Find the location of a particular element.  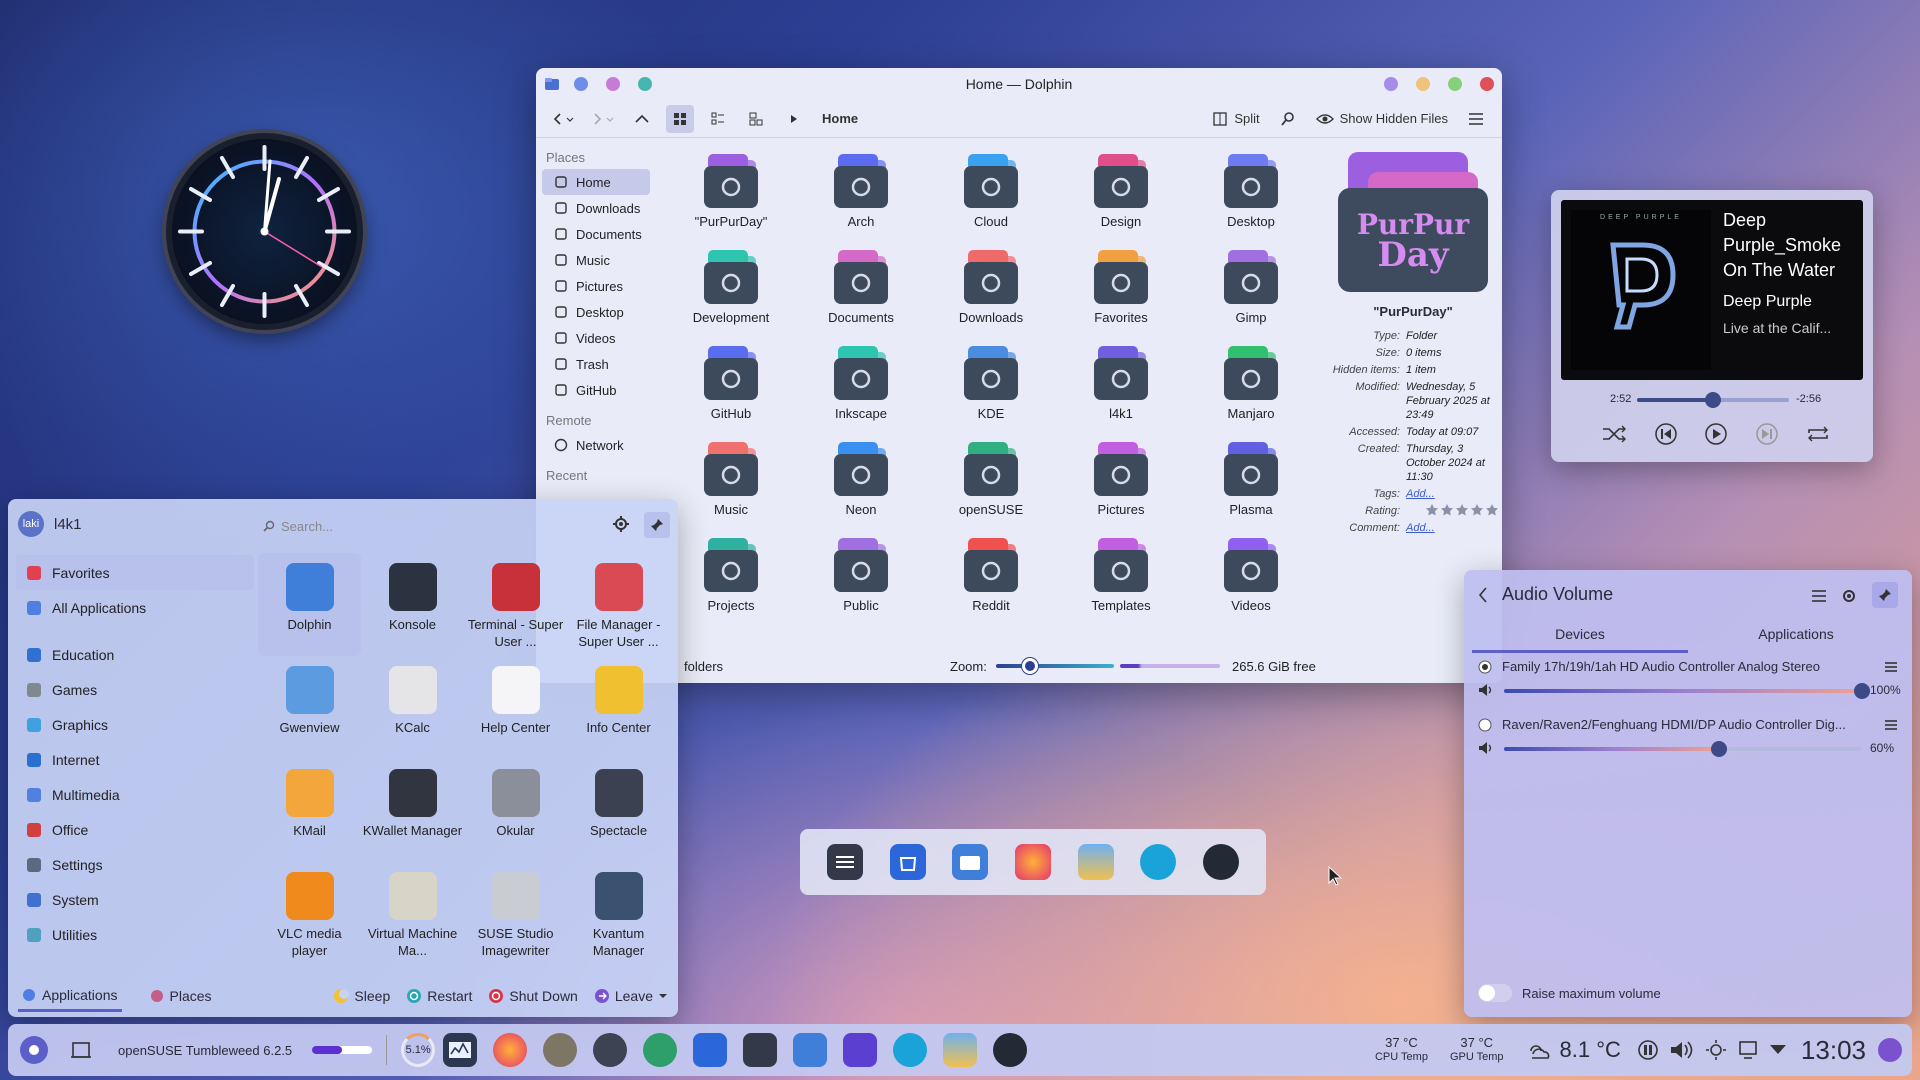

app-okular: Okular is located at coordinates (515, 810).